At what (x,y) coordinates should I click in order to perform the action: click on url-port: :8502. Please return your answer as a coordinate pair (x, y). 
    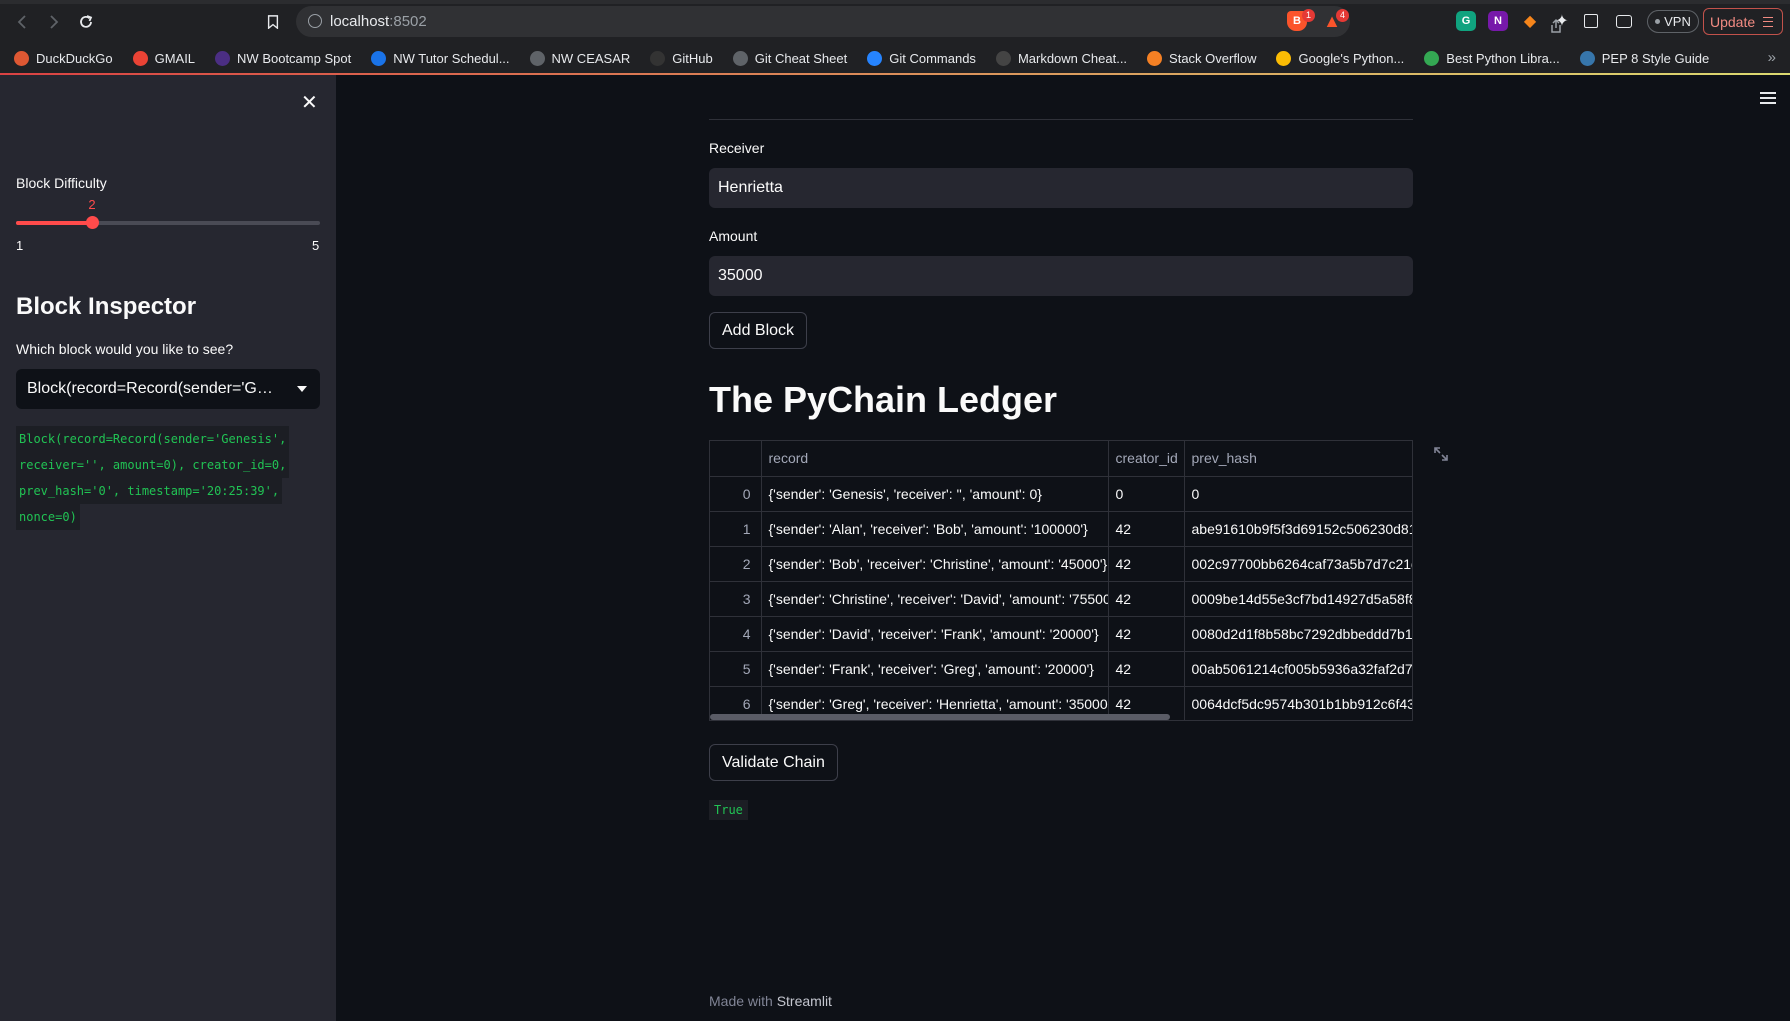
    Looking at the image, I should click on (408, 21).